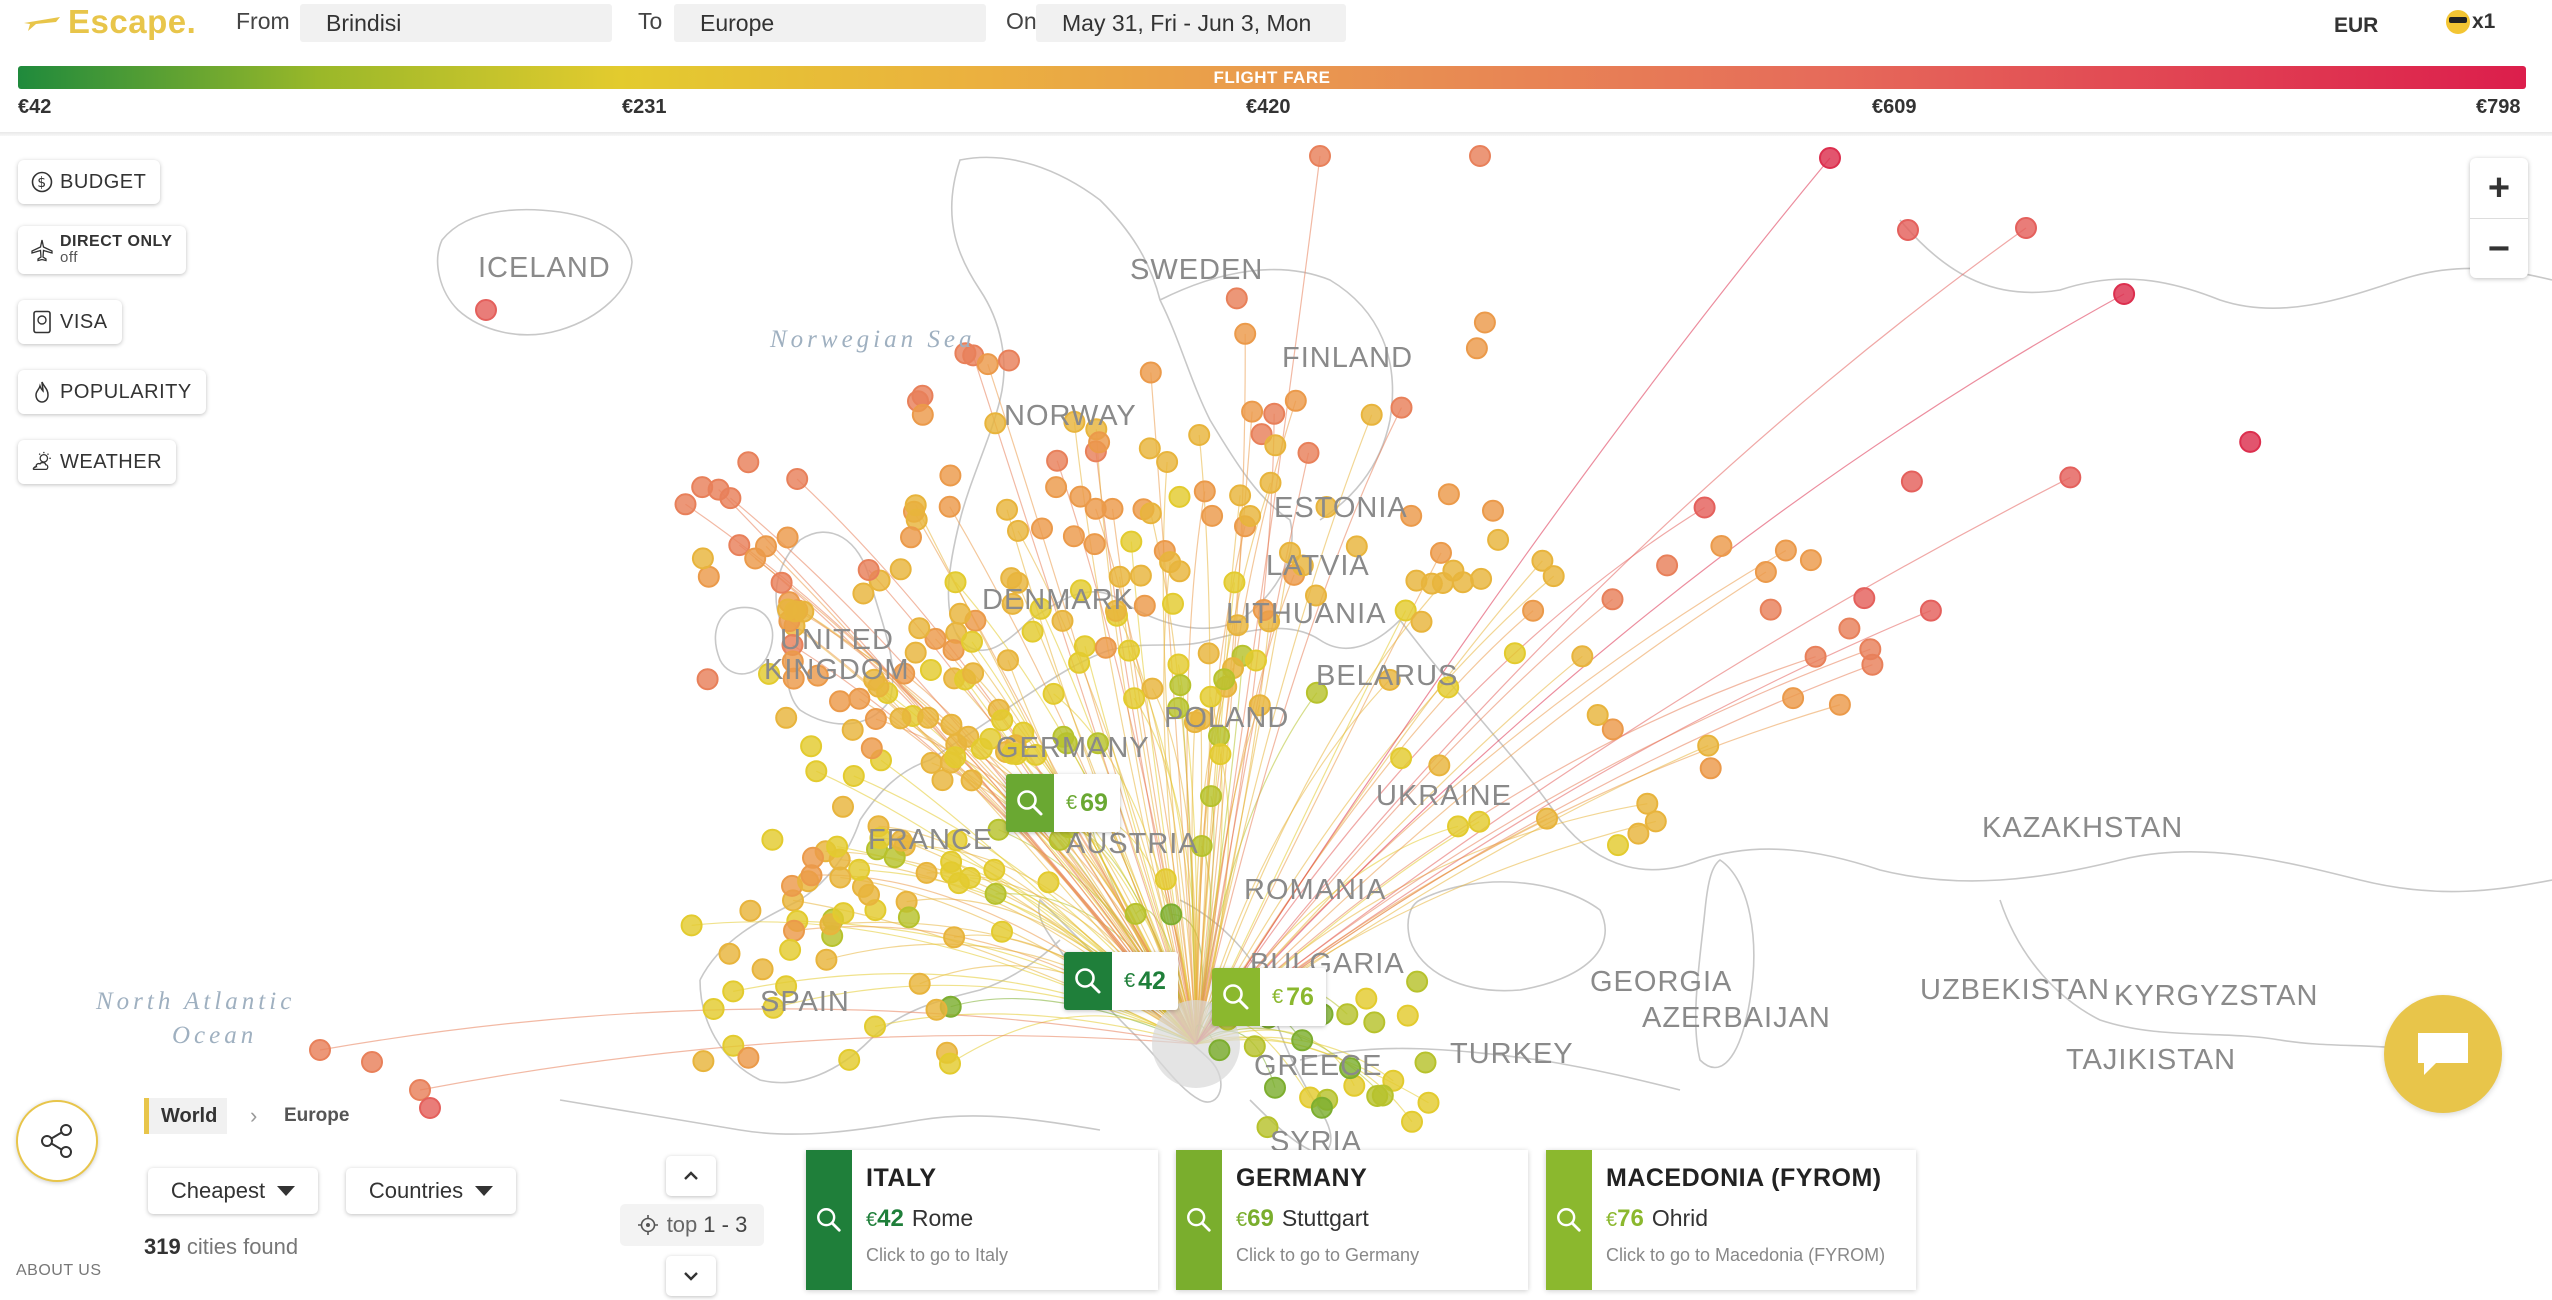 The width and height of the screenshot is (2552, 1300). Describe the element at coordinates (942, 1218) in the screenshot. I see `card-city: Rome` at that location.